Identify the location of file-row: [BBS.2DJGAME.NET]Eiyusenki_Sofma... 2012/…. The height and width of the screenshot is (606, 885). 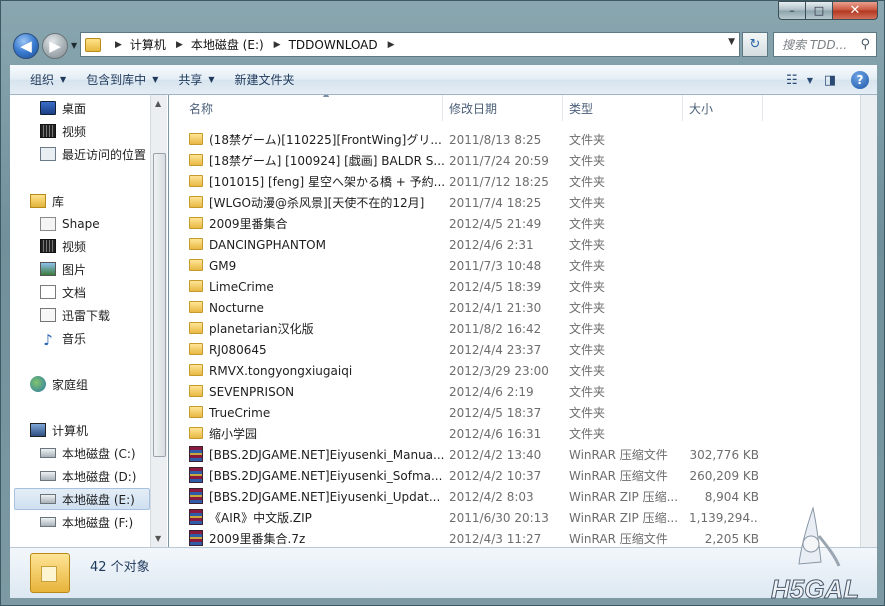
(473, 475).